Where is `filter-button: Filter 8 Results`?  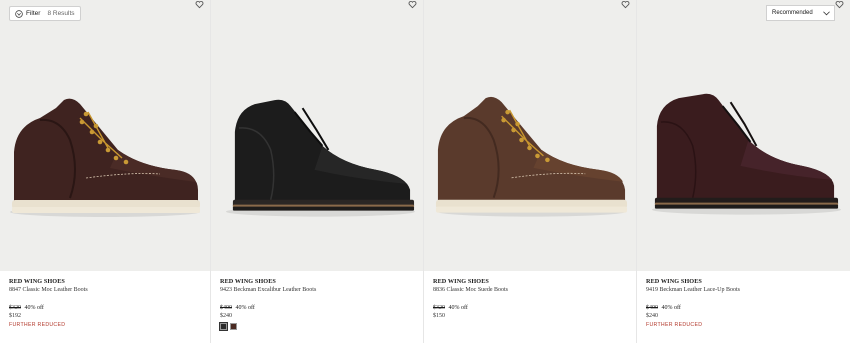
filter-button: Filter 8 Results is located at coordinates (45, 13).